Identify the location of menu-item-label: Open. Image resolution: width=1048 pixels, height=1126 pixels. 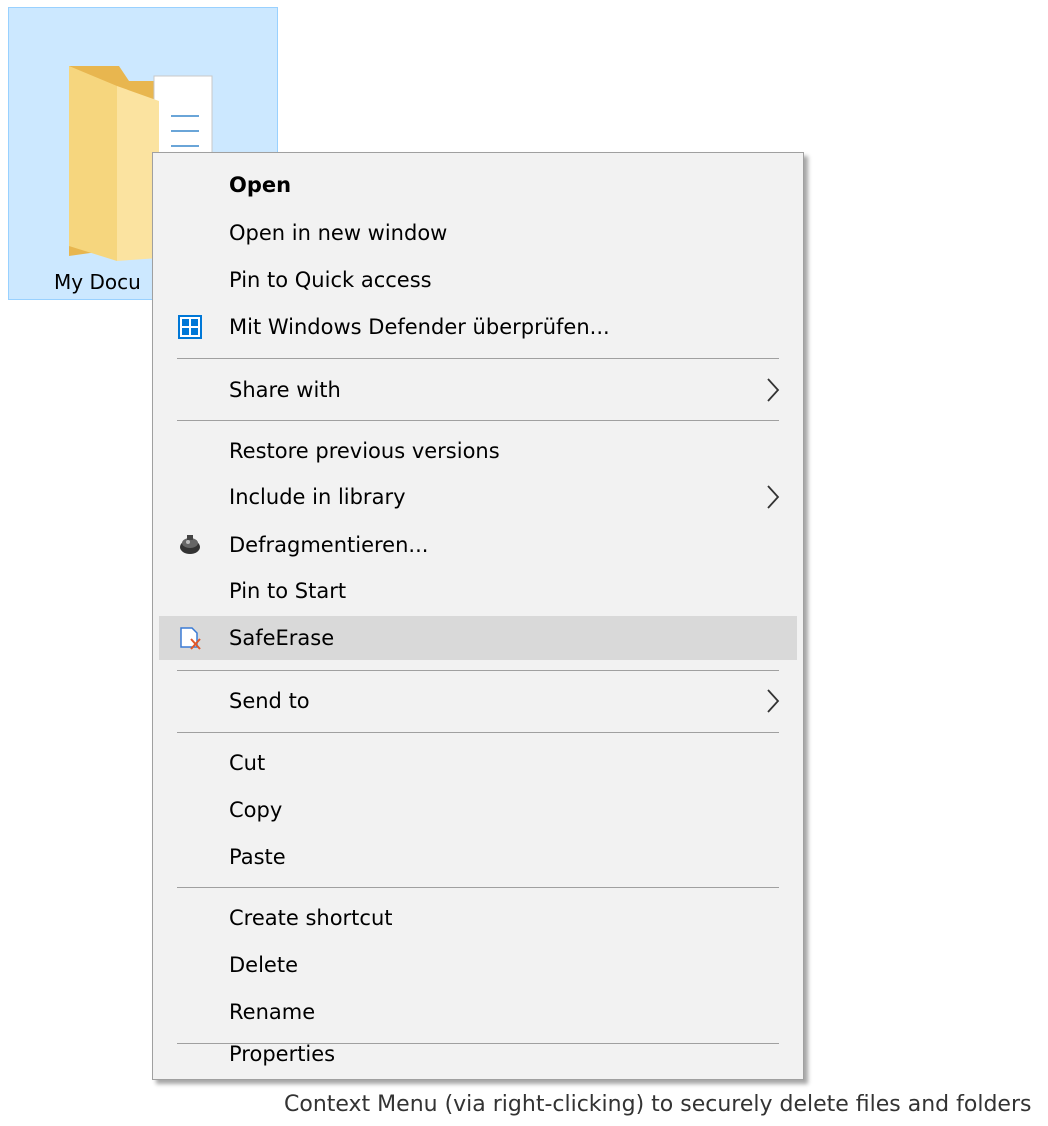
(260, 185).